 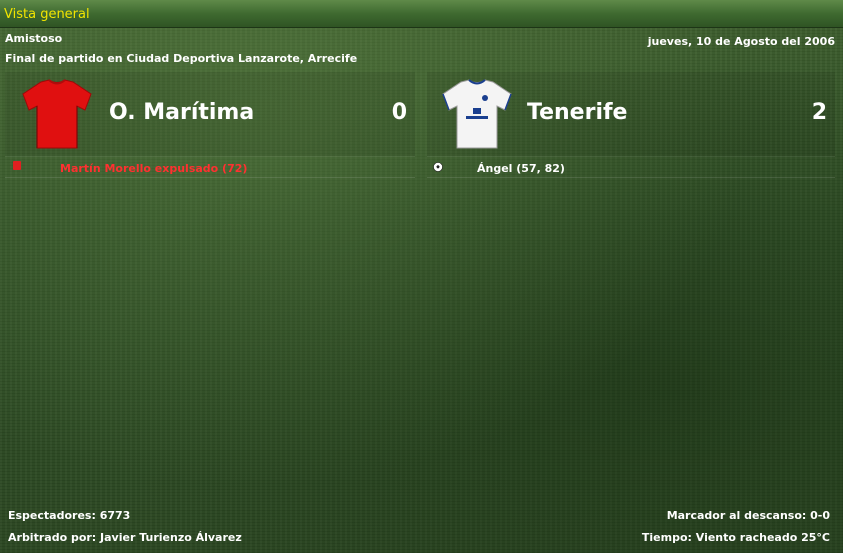 What do you see at coordinates (735, 537) in the screenshot?
I see `weather-label: Tiempo: Viento racheado 25°C` at bounding box center [735, 537].